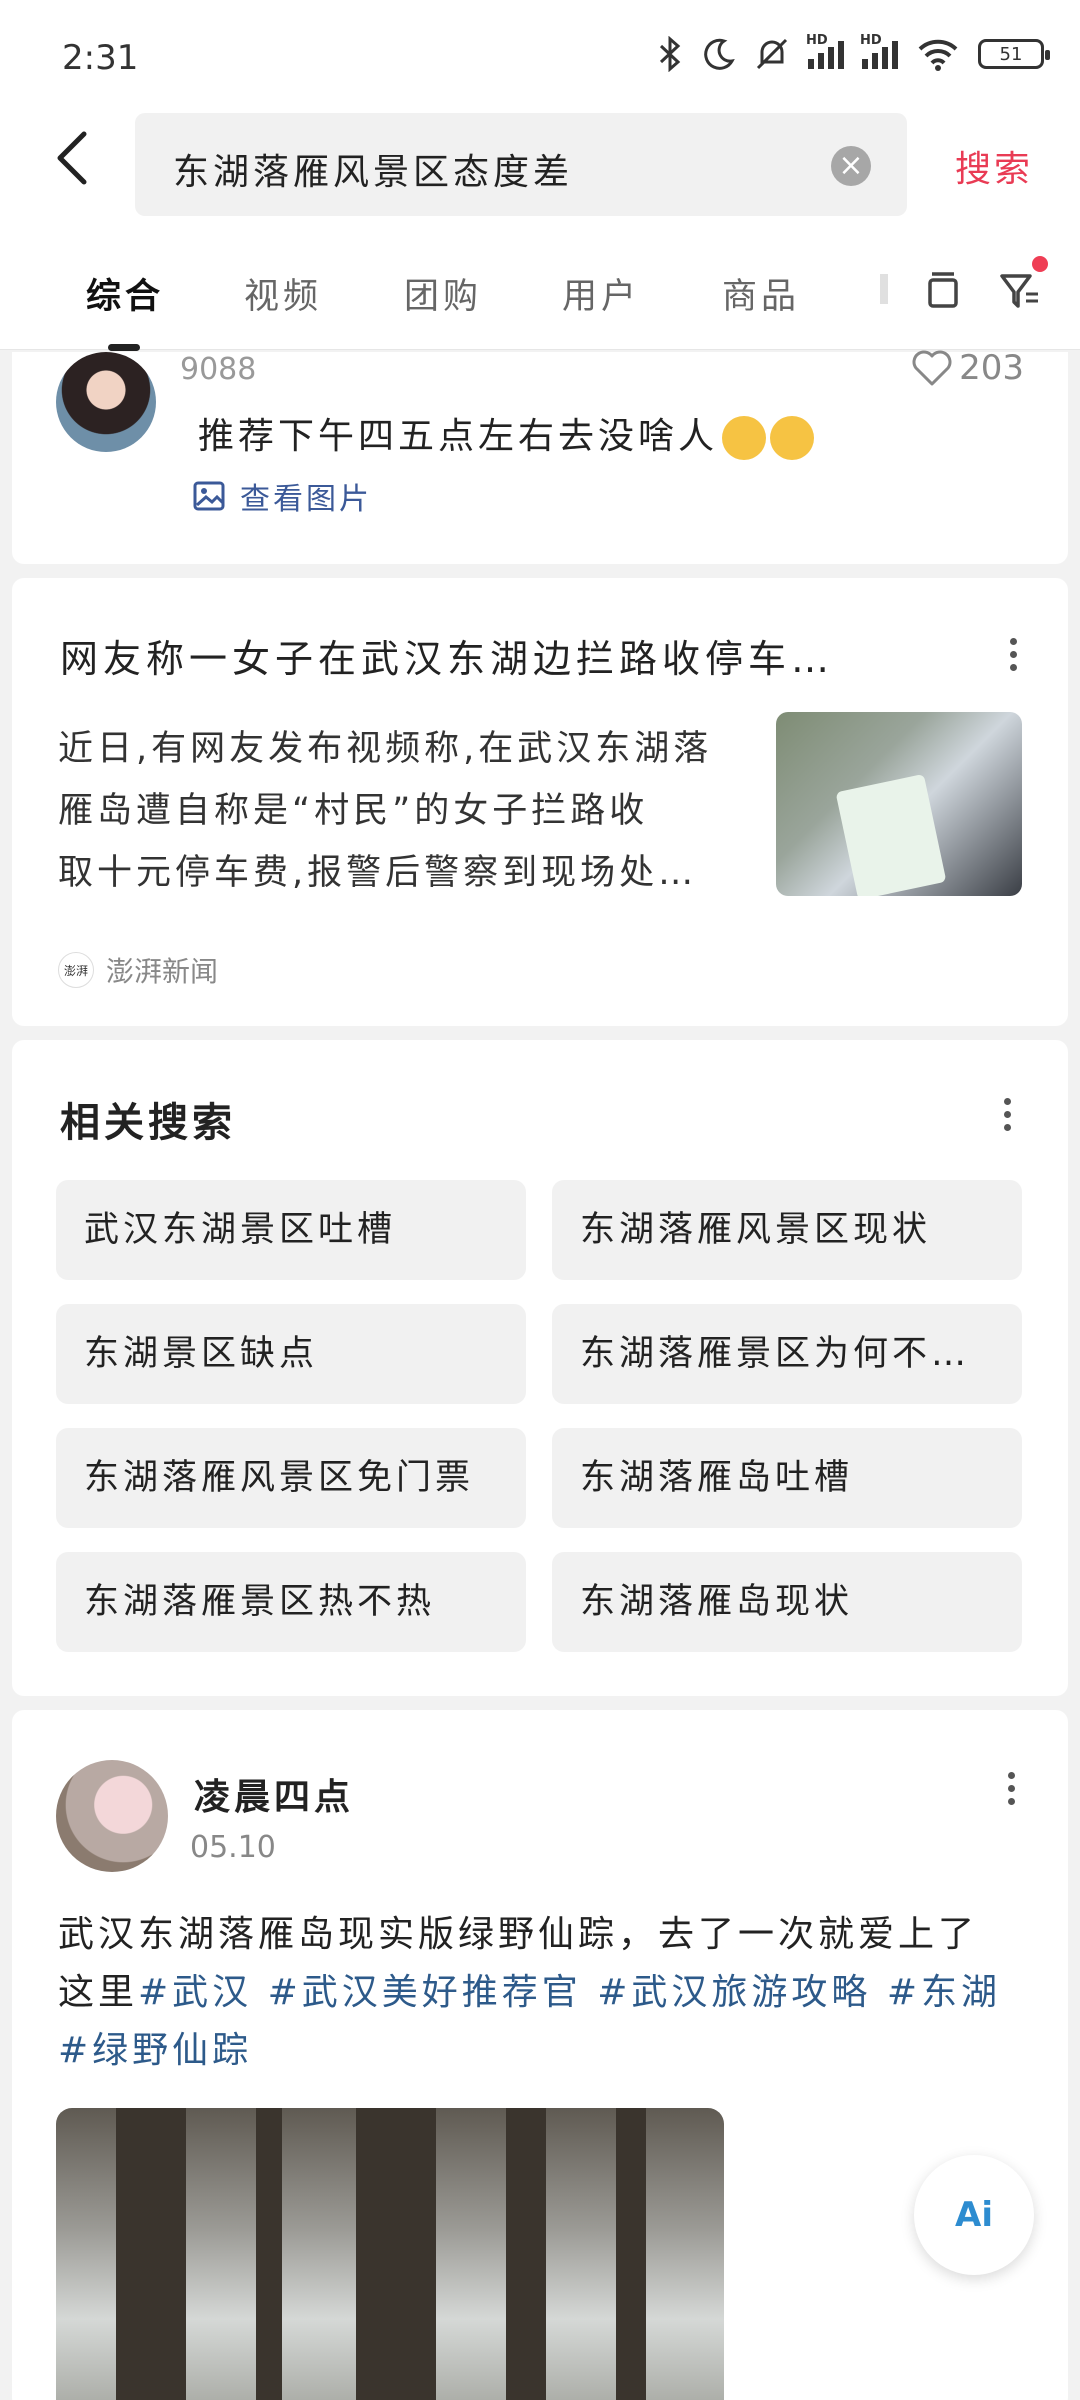 The height and width of the screenshot is (2400, 1080). Describe the element at coordinates (274, 1794) in the screenshot. I see `username: 凌晨四点` at that location.